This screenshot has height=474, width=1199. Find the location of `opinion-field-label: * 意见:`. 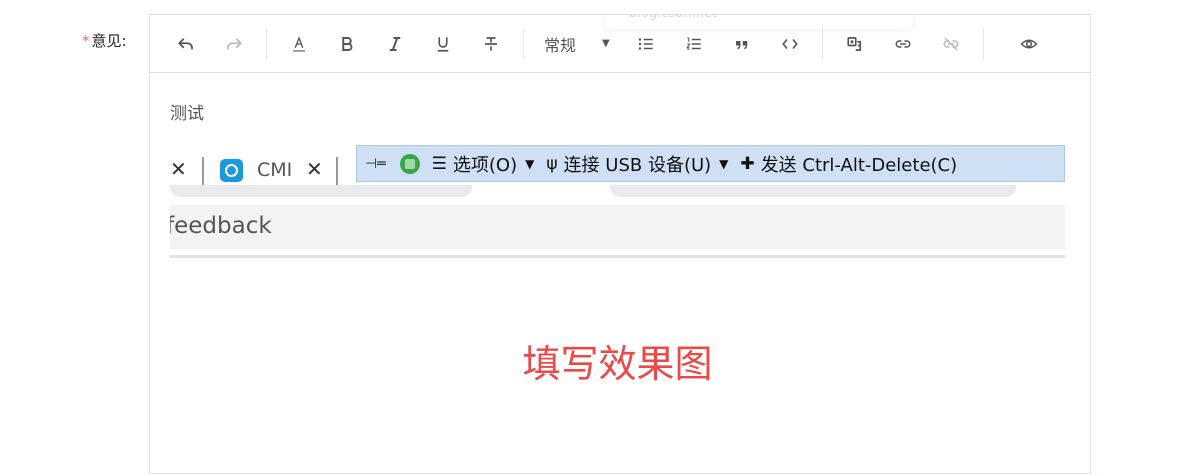

opinion-field-label: * 意见: is located at coordinates (104, 40).